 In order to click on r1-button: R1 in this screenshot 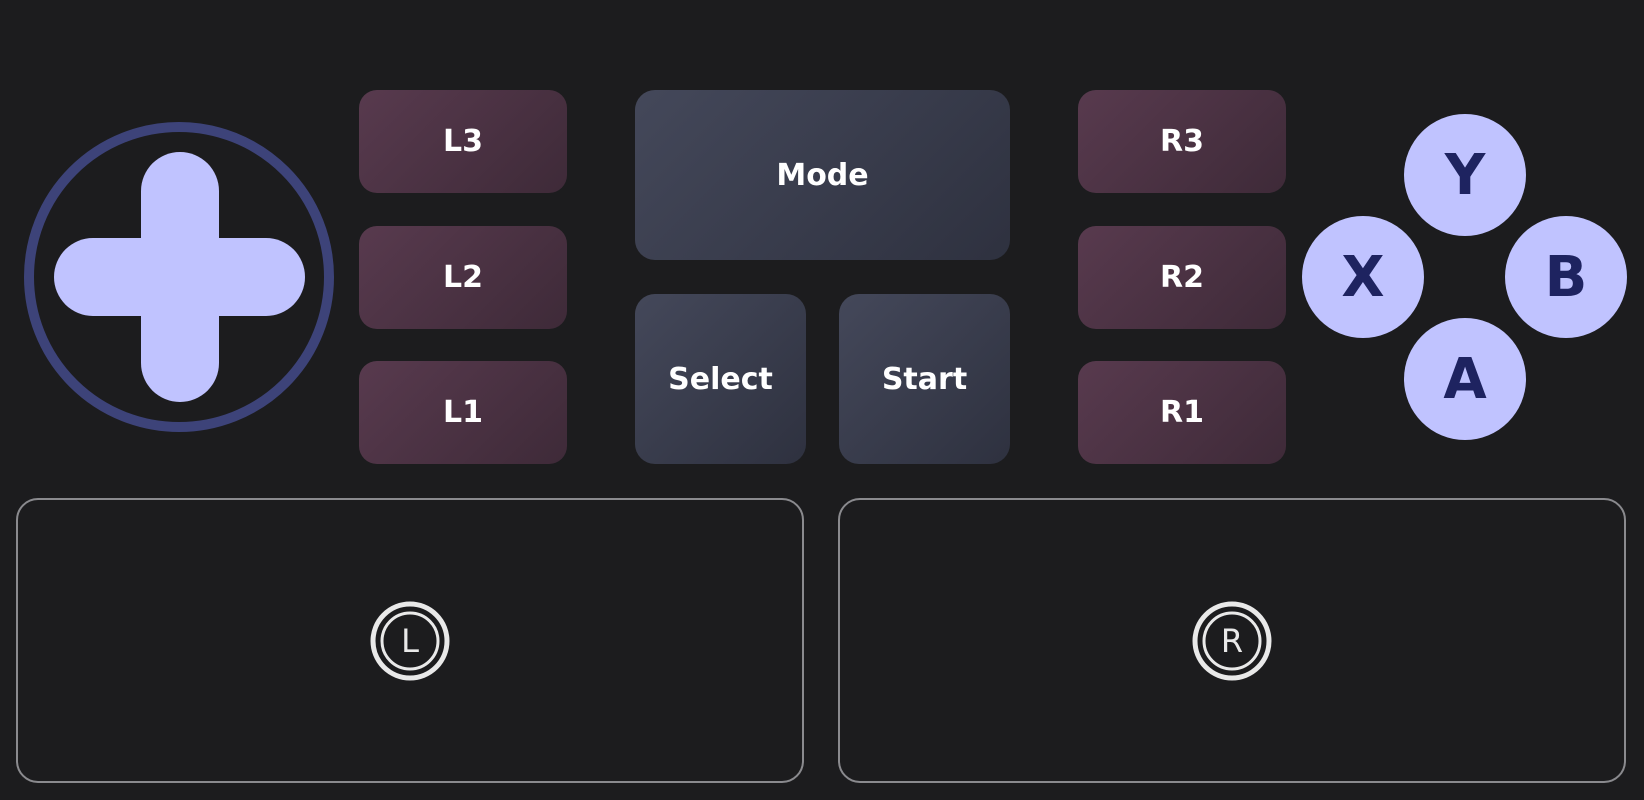, I will do `click(1182, 412)`.